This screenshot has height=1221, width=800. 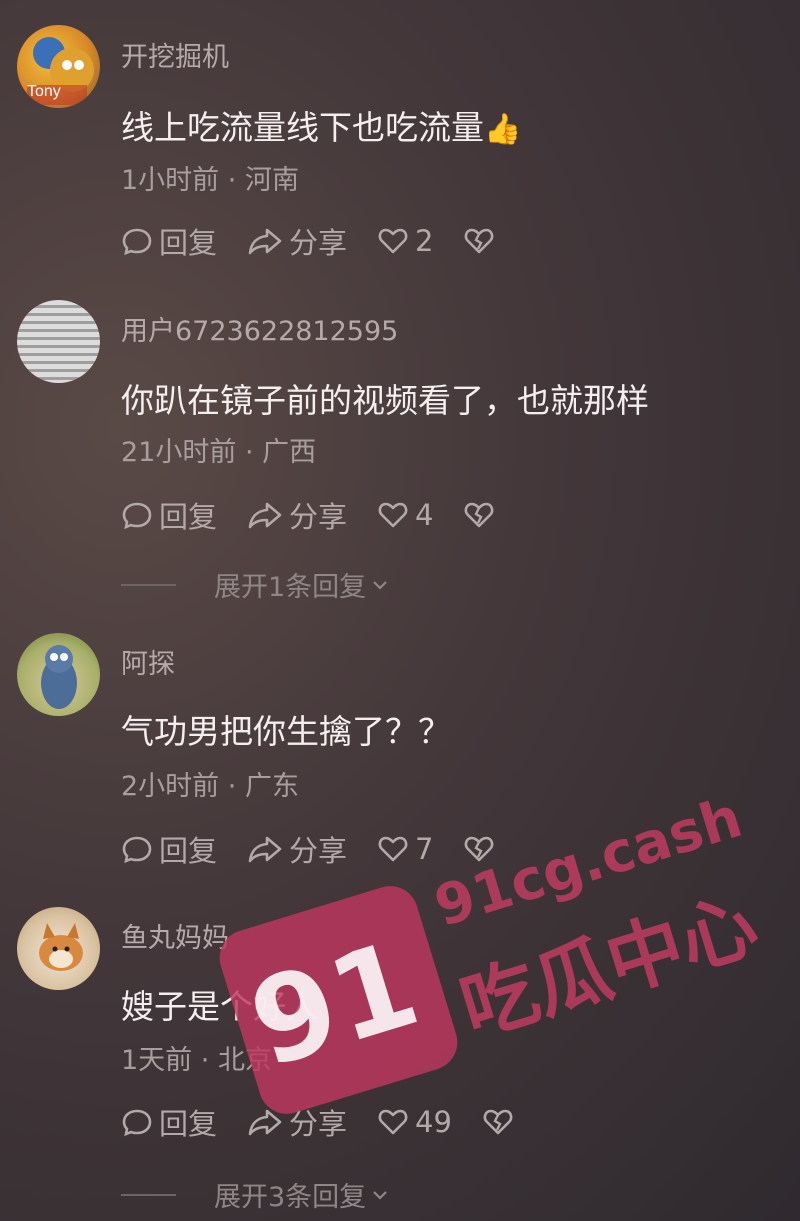 I want to click on expand-replies-label: 展开1条回复, so click(x=290, y=587).